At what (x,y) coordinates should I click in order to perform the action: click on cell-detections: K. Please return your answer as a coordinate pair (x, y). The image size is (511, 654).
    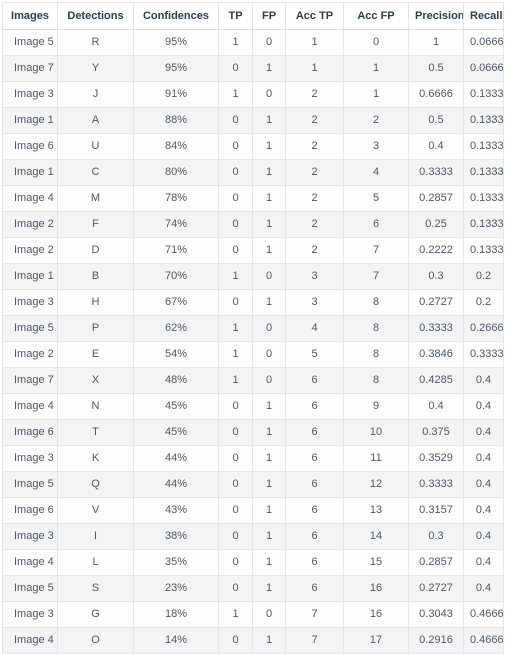
    Looking at the image, I should click on (95, 458).